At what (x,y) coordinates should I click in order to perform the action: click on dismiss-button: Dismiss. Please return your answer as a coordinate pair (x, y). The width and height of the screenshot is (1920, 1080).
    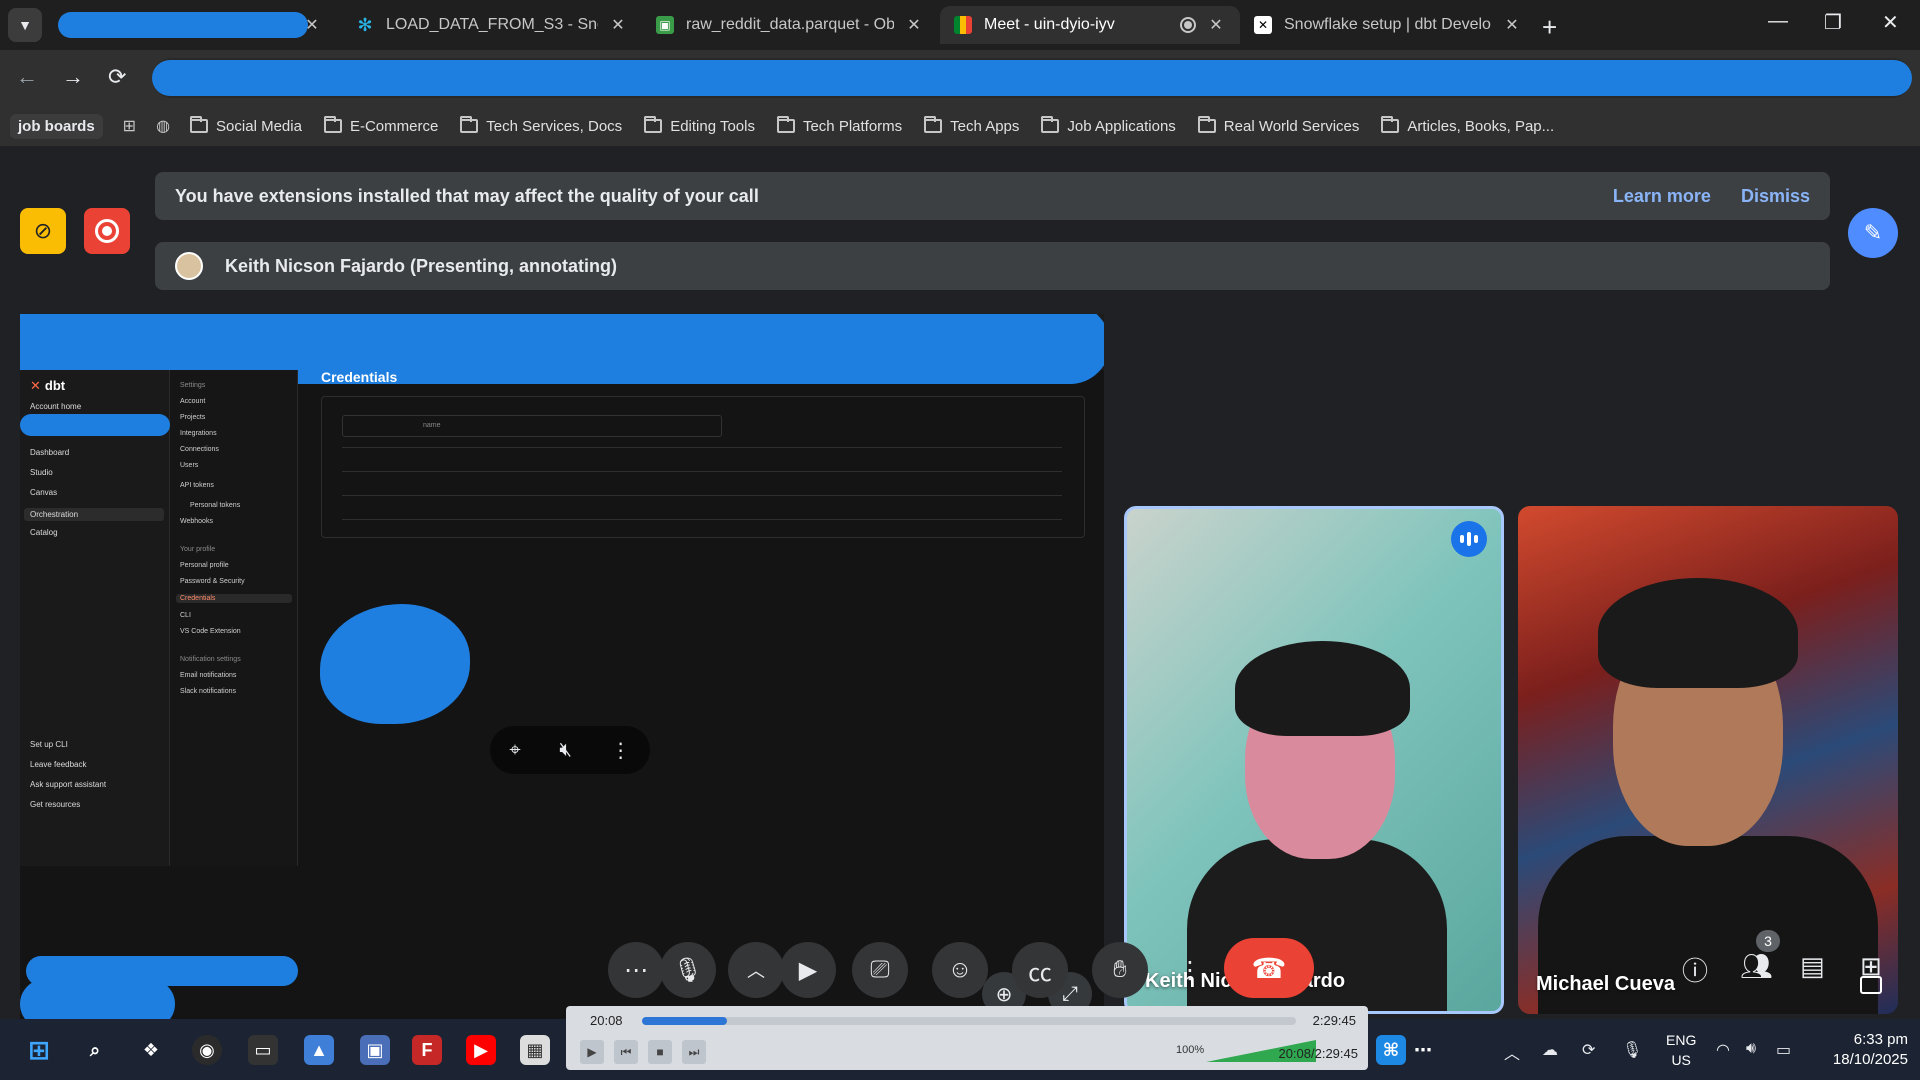
    Looking at the image, I should click on (1775, 196).